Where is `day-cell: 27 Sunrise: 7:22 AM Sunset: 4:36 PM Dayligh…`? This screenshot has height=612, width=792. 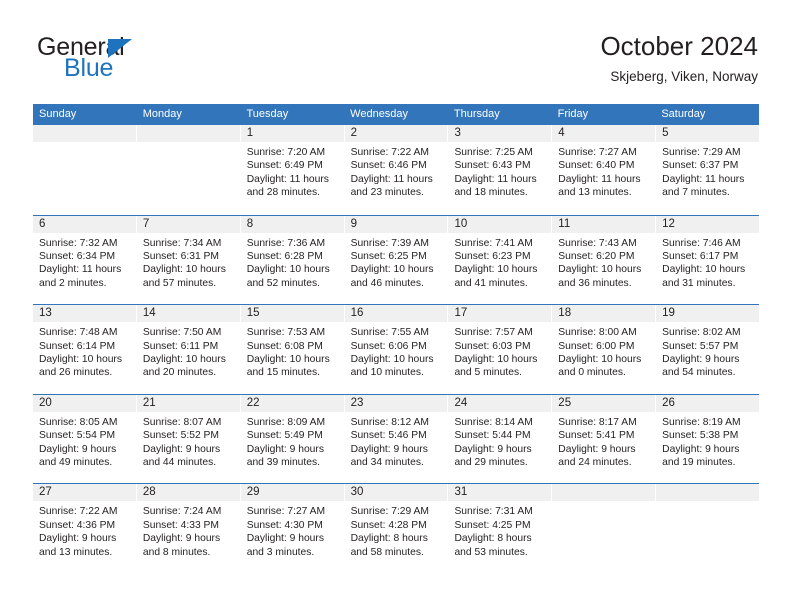
day-cell: 27 Sunrise: 7:22 AM Sunset: 4:36 PM Dayligh… is located at coordinates (85, 528).